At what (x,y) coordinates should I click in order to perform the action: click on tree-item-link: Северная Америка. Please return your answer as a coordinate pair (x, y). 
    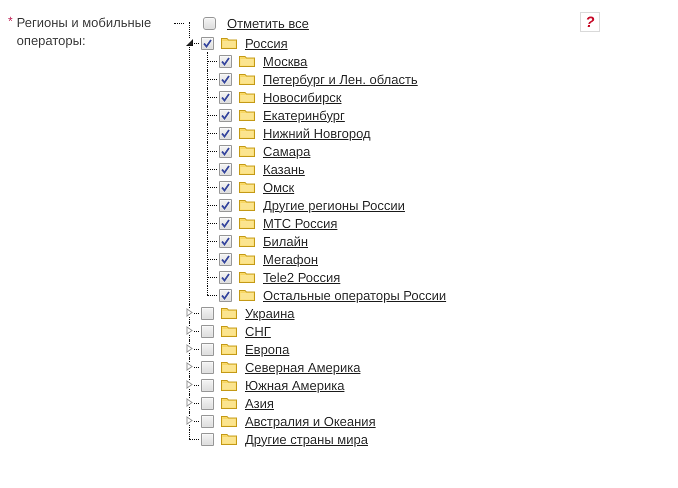
    Looking at the image, I should click on (302, 367).